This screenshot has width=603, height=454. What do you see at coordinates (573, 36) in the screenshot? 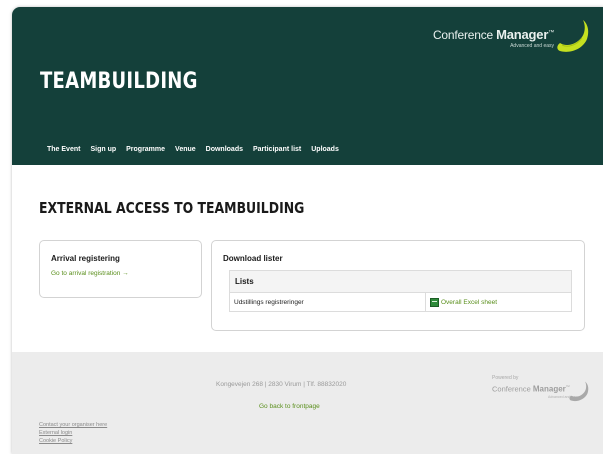
I see `swoosh-icon` at bounding box center [573, 36].